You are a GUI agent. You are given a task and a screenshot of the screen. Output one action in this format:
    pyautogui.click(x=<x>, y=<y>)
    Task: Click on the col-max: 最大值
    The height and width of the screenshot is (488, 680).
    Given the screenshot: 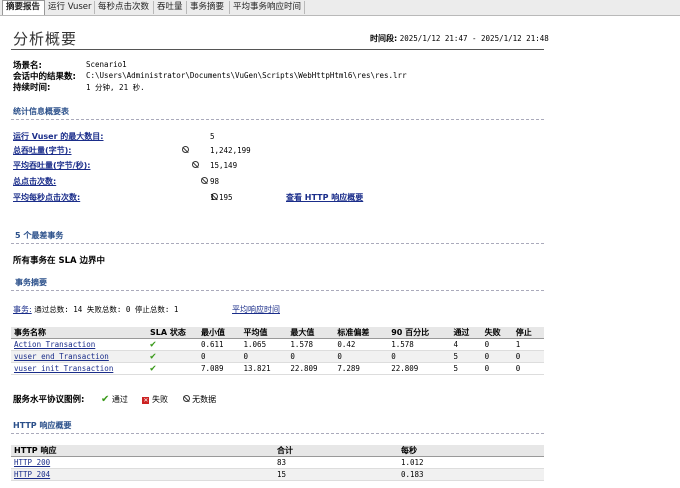 What is the action you would take?
    pyautogui.click(x=311, y=333)
    